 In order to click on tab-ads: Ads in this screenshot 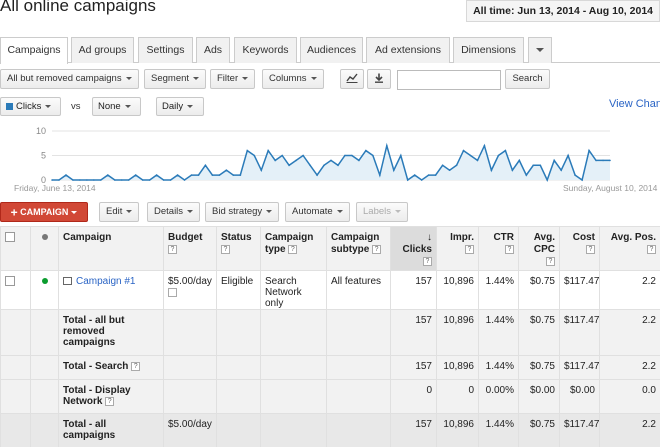, I will do `click(213, 50)`.